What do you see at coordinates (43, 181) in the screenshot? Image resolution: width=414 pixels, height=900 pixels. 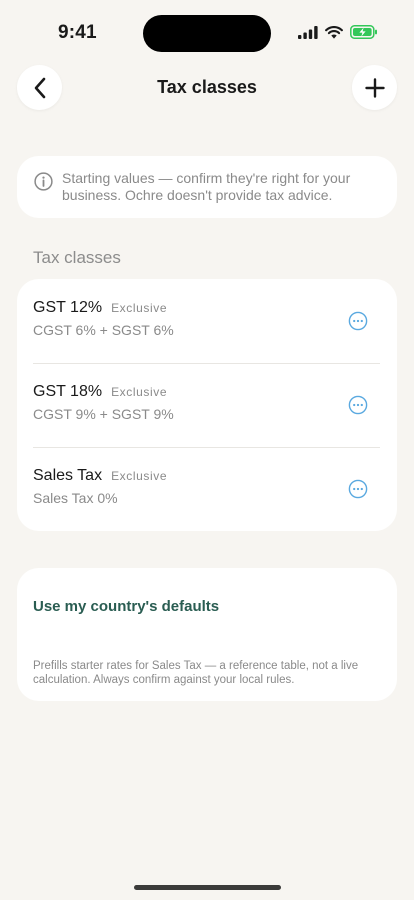 I see `info-icon` at bounding box center [43, 181].